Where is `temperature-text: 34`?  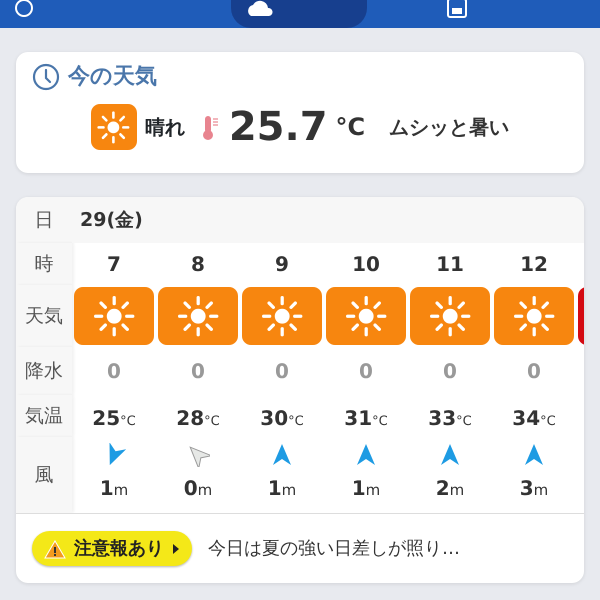 temperature-text: 34 is located at coordinates (526, 418).